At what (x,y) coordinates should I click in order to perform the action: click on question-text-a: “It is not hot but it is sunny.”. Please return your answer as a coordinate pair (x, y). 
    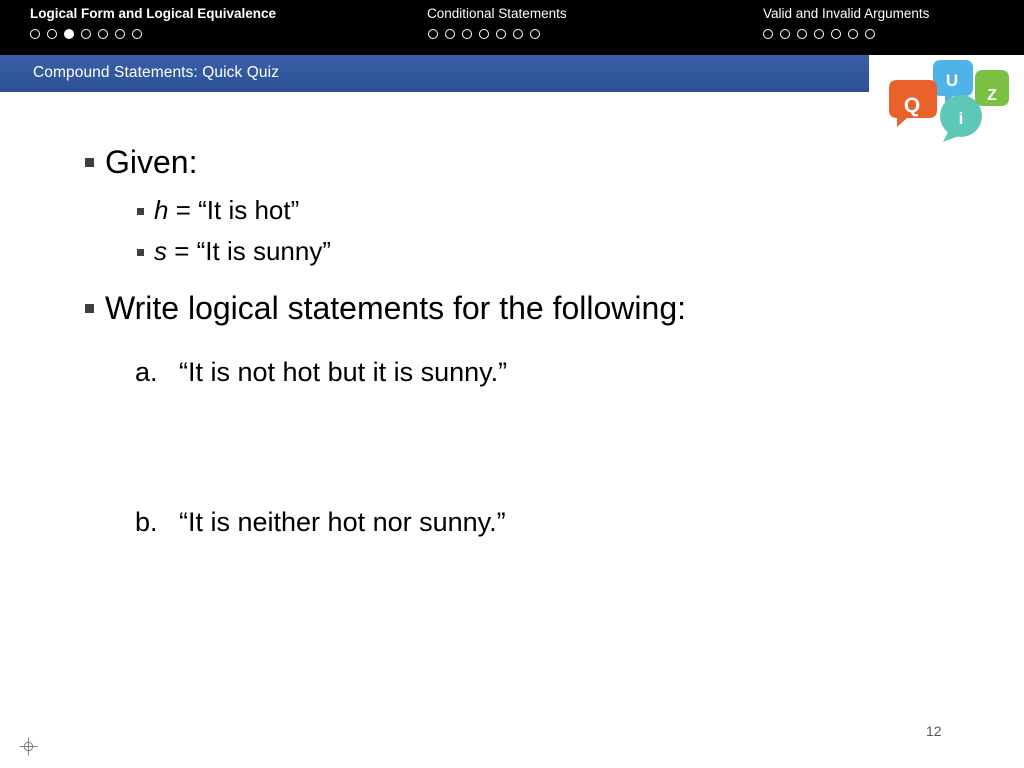
    Looking at the image, I should click on (343, 372).